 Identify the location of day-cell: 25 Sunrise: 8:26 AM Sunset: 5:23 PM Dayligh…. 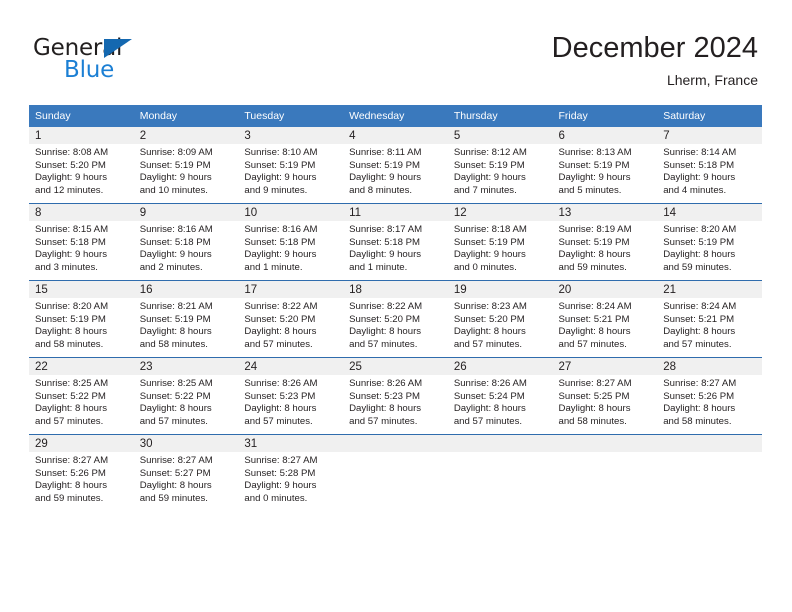
(395, 396).